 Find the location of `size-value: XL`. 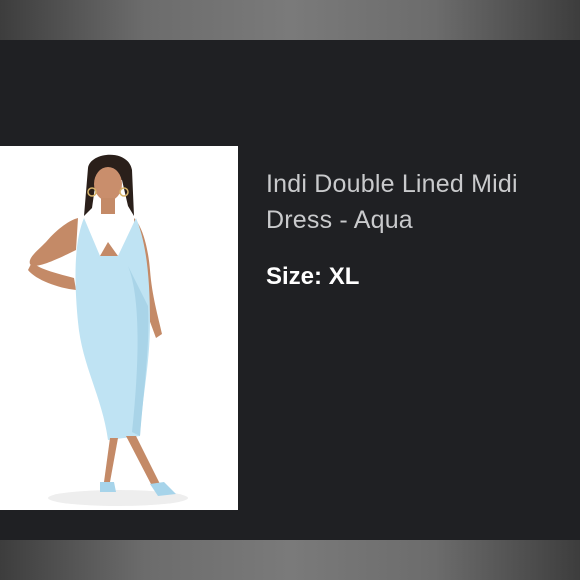

size-value: XL is located at coordinates (344, 276).